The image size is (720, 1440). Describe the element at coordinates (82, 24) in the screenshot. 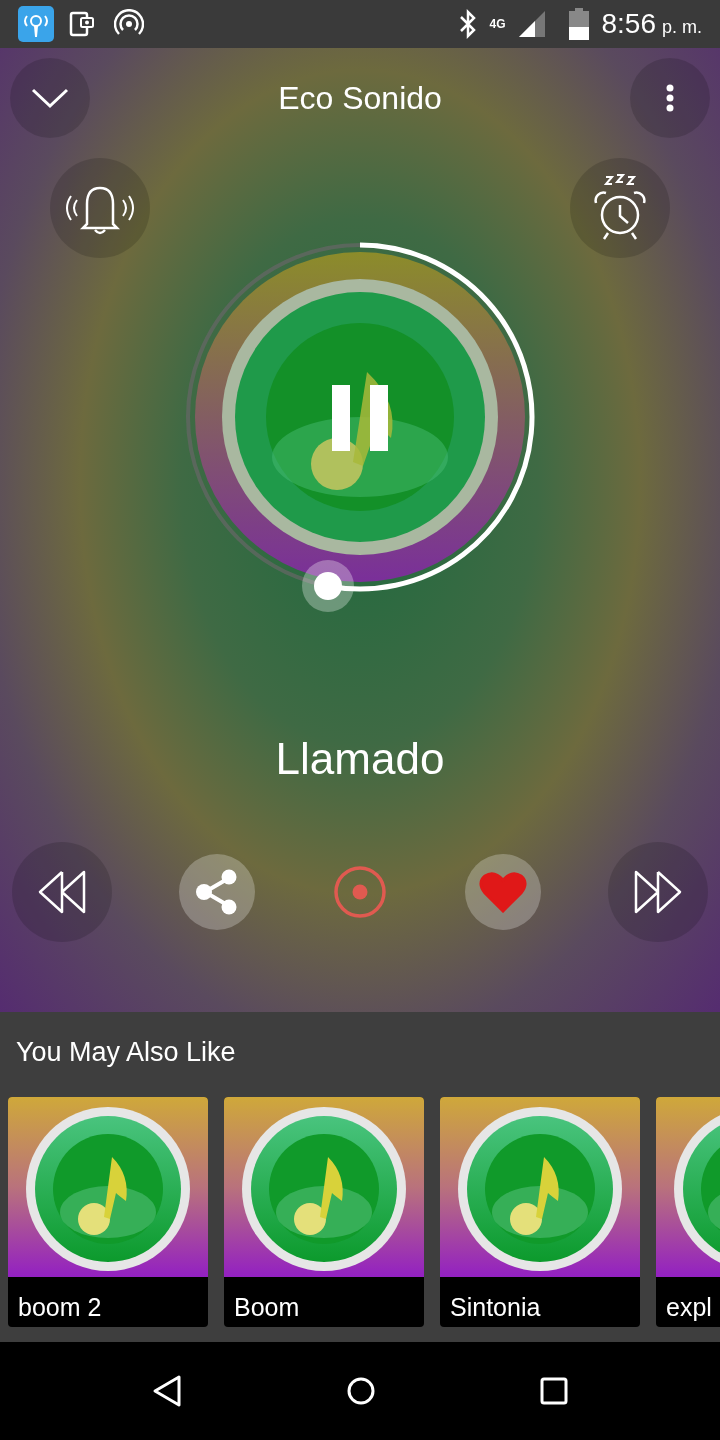

I see `screenshot-icon` at that location.